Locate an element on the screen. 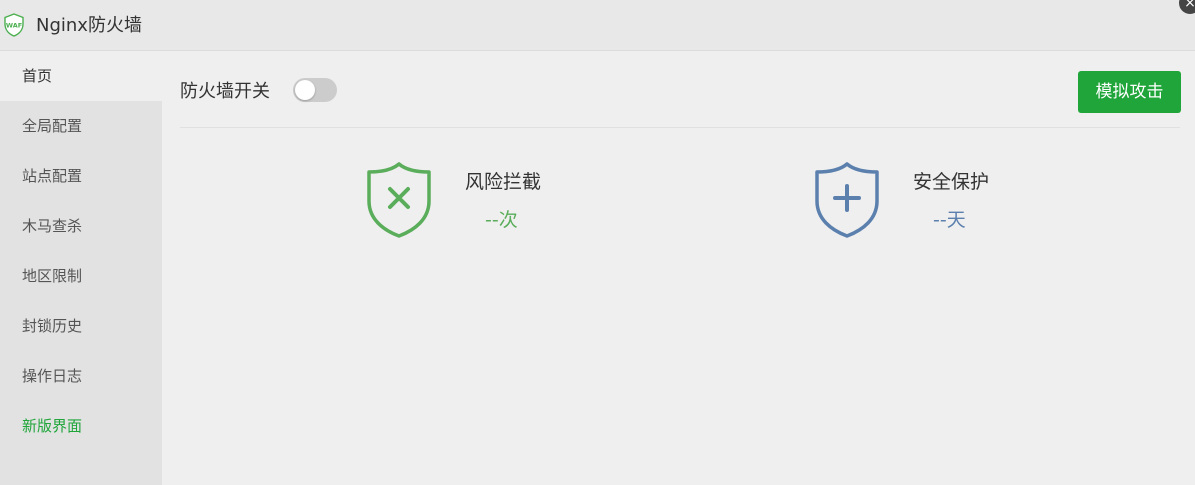 The width and height of the screenshot is (1195, 485). app-title: Nginx防火墙 is located at coordinates (89, 25).